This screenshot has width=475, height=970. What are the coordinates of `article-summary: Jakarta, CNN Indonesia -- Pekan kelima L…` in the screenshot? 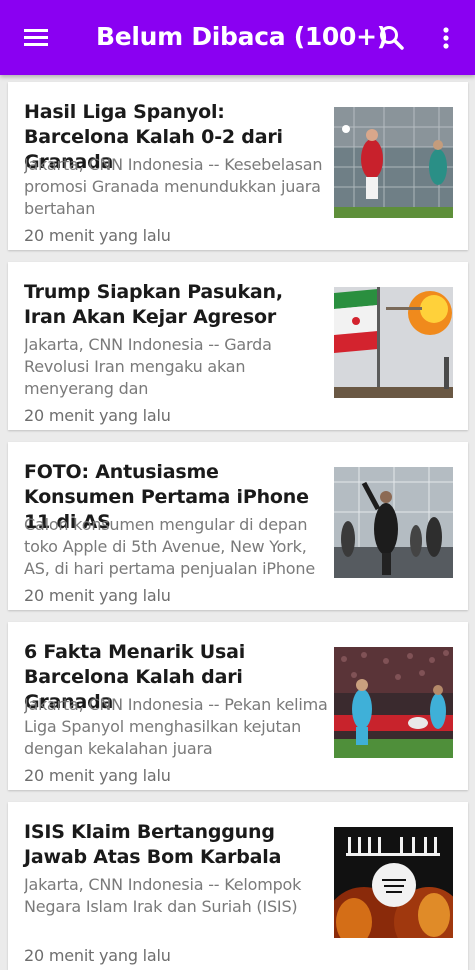 It's located at (176, 726).